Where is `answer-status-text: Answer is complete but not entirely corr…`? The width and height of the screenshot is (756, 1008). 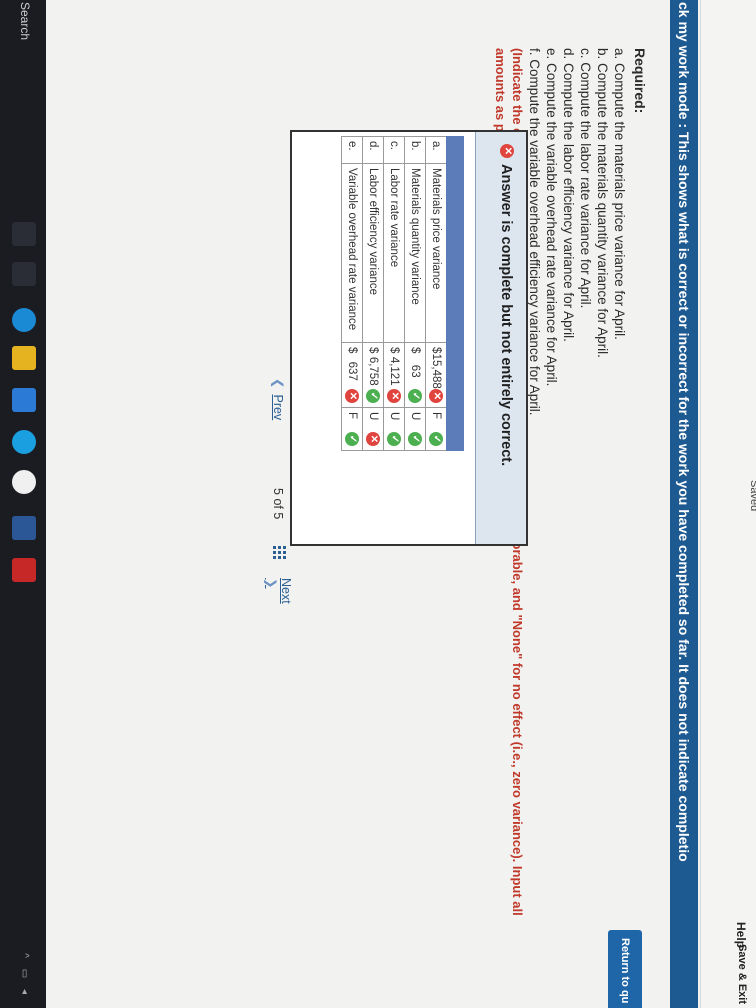 answer-status-text: Answer is complete but not entirely corr… is located at coordinates (506, 315).